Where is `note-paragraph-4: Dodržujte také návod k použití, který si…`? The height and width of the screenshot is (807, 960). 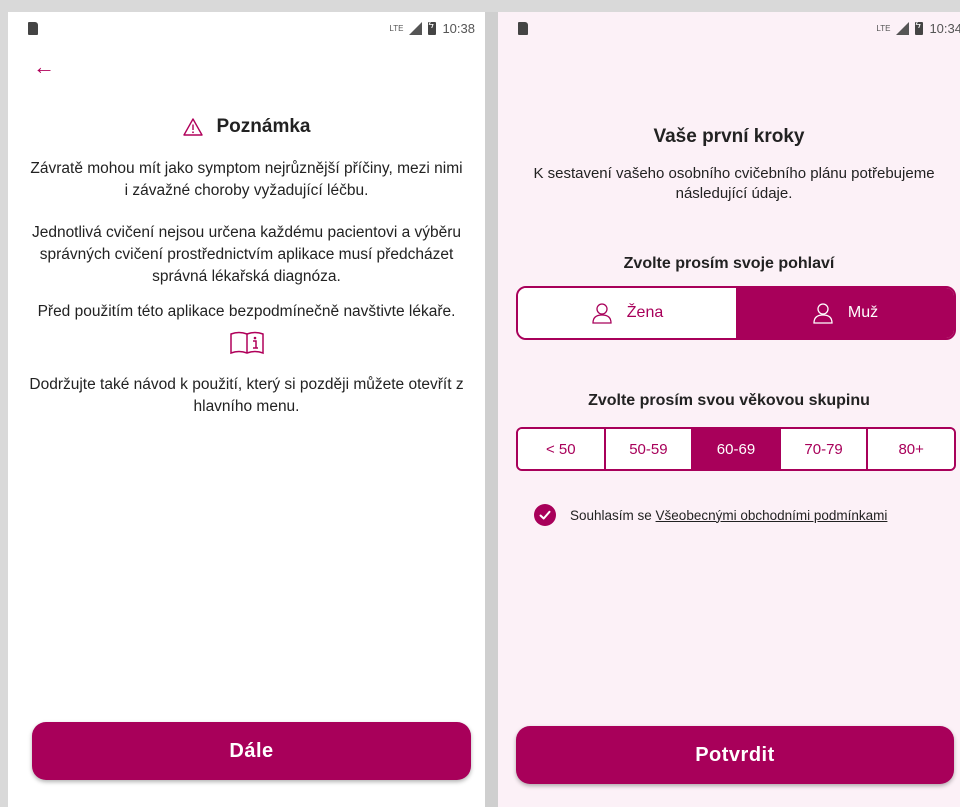 note-paragraph-4: Dodržujte také návod k použití, který si… is located at coordinates (246, 395).